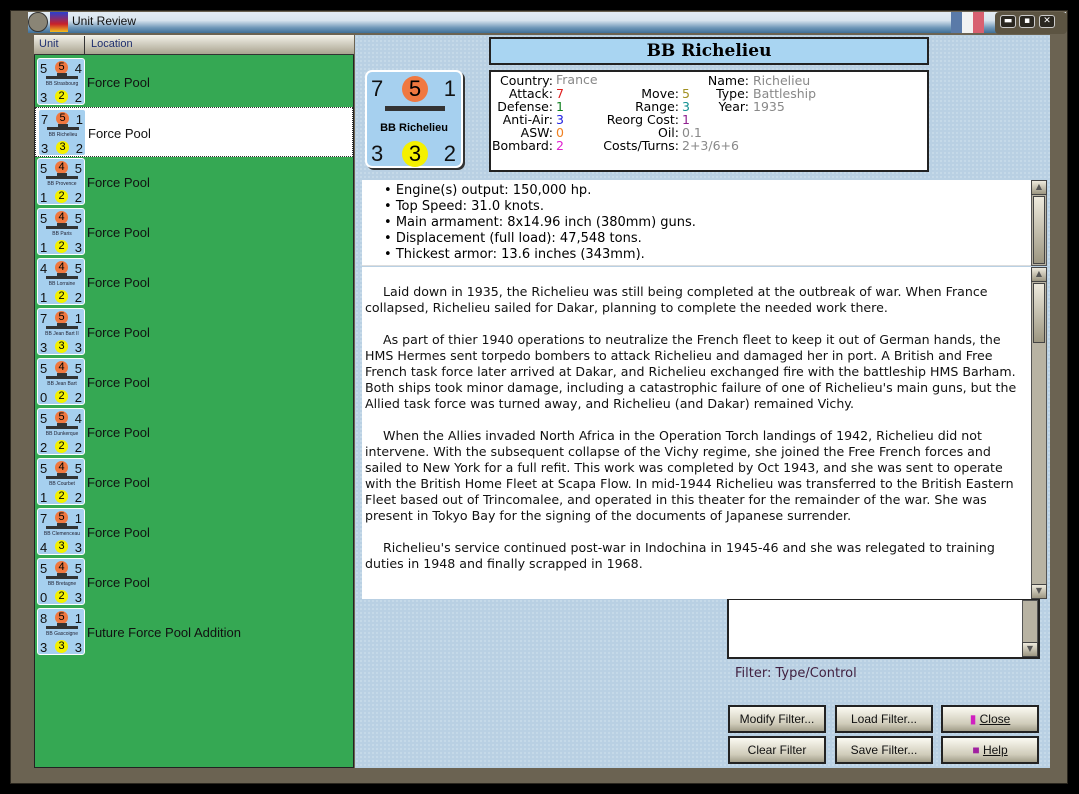 The image size is (1079, 794). I want to click on counter-bottom-right: 3, so click(78, 347).